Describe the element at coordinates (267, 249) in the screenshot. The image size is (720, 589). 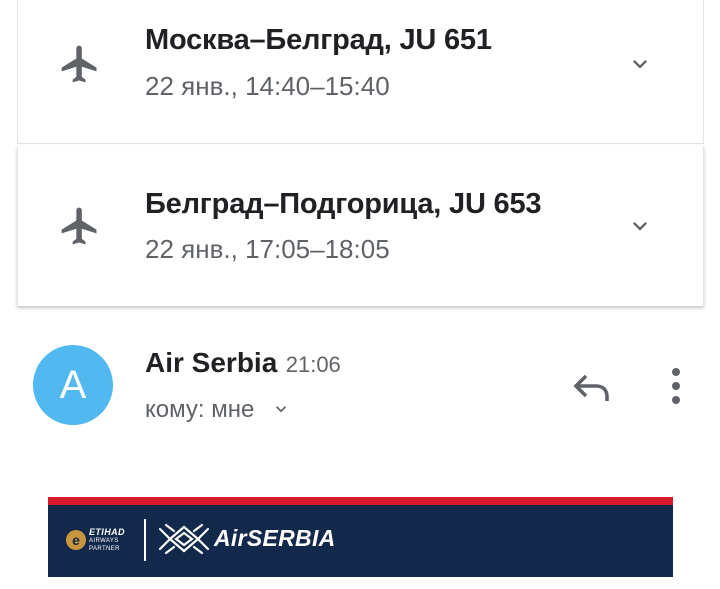
I see `flight-time: 22 янв., 17:05–18:05` at that location.